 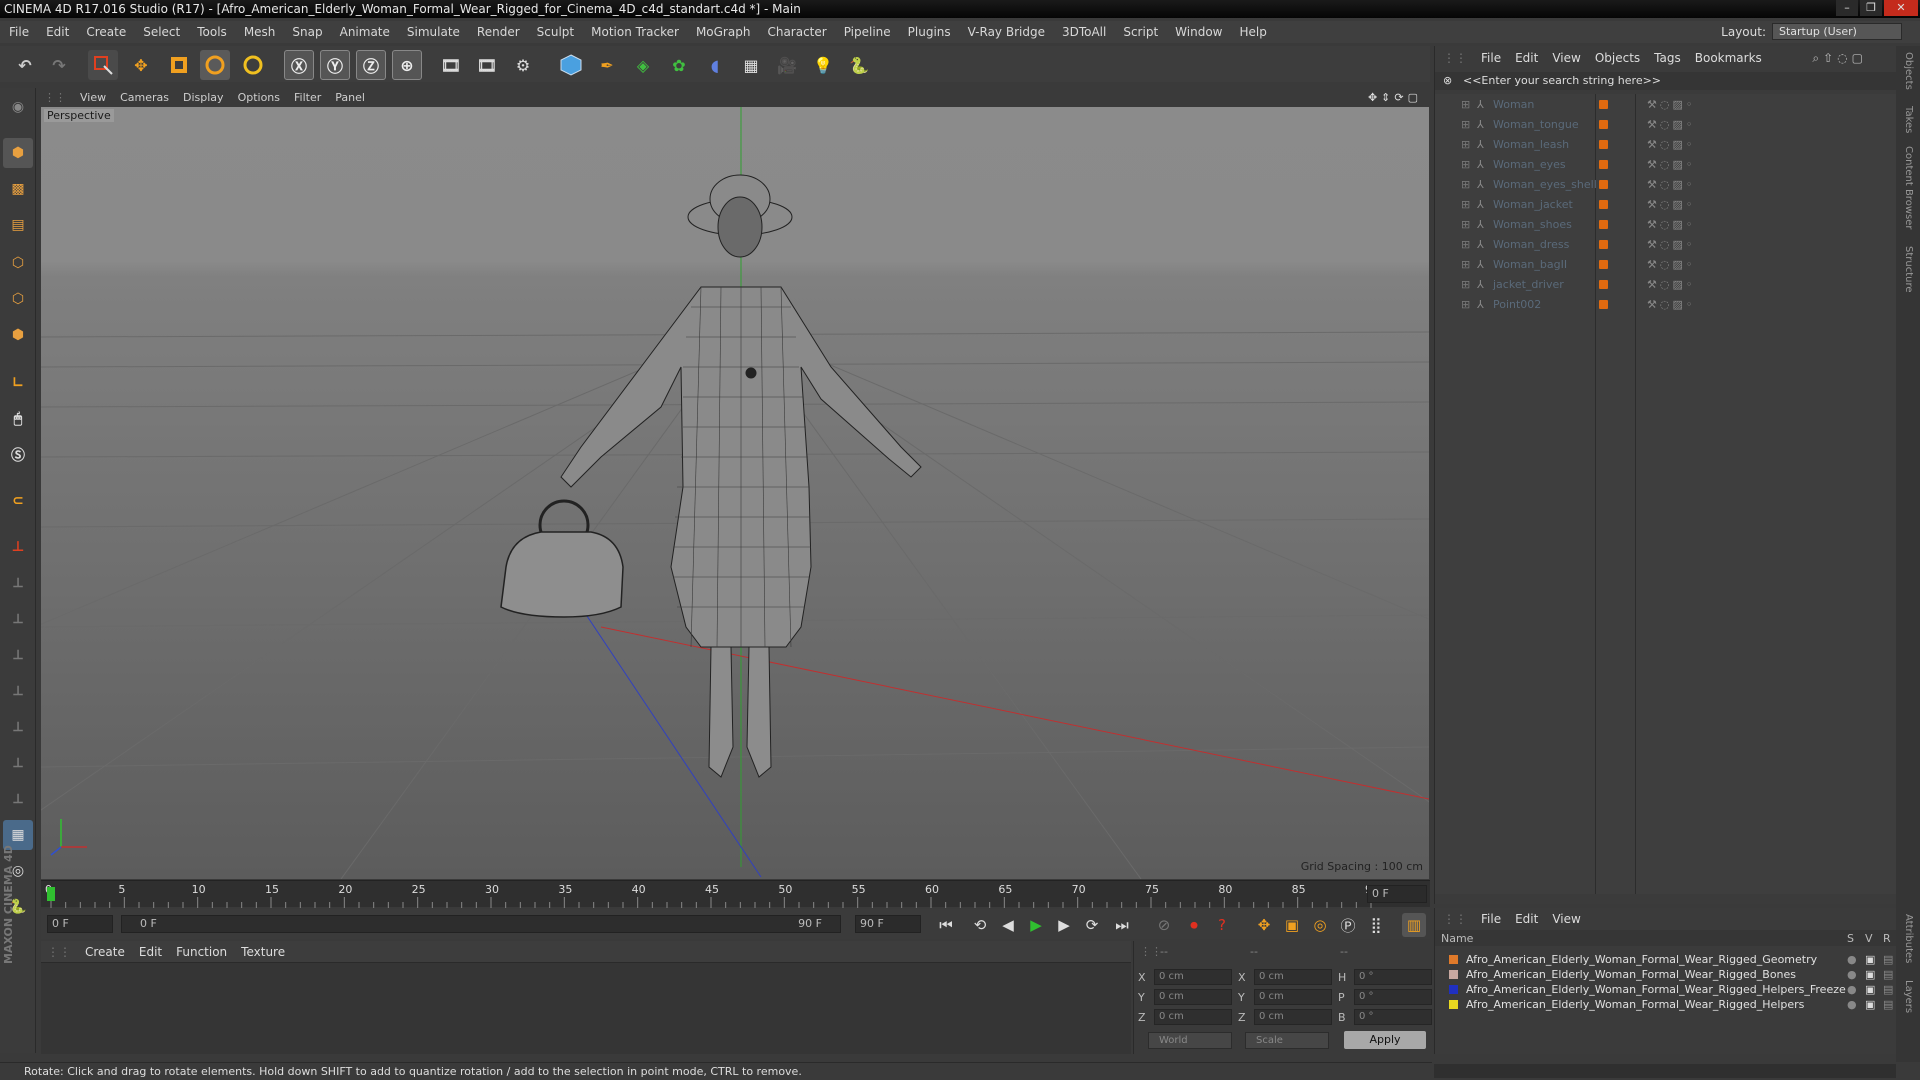 I want to click on previous-key-icon: ⟲, so click(x=980, y=925).